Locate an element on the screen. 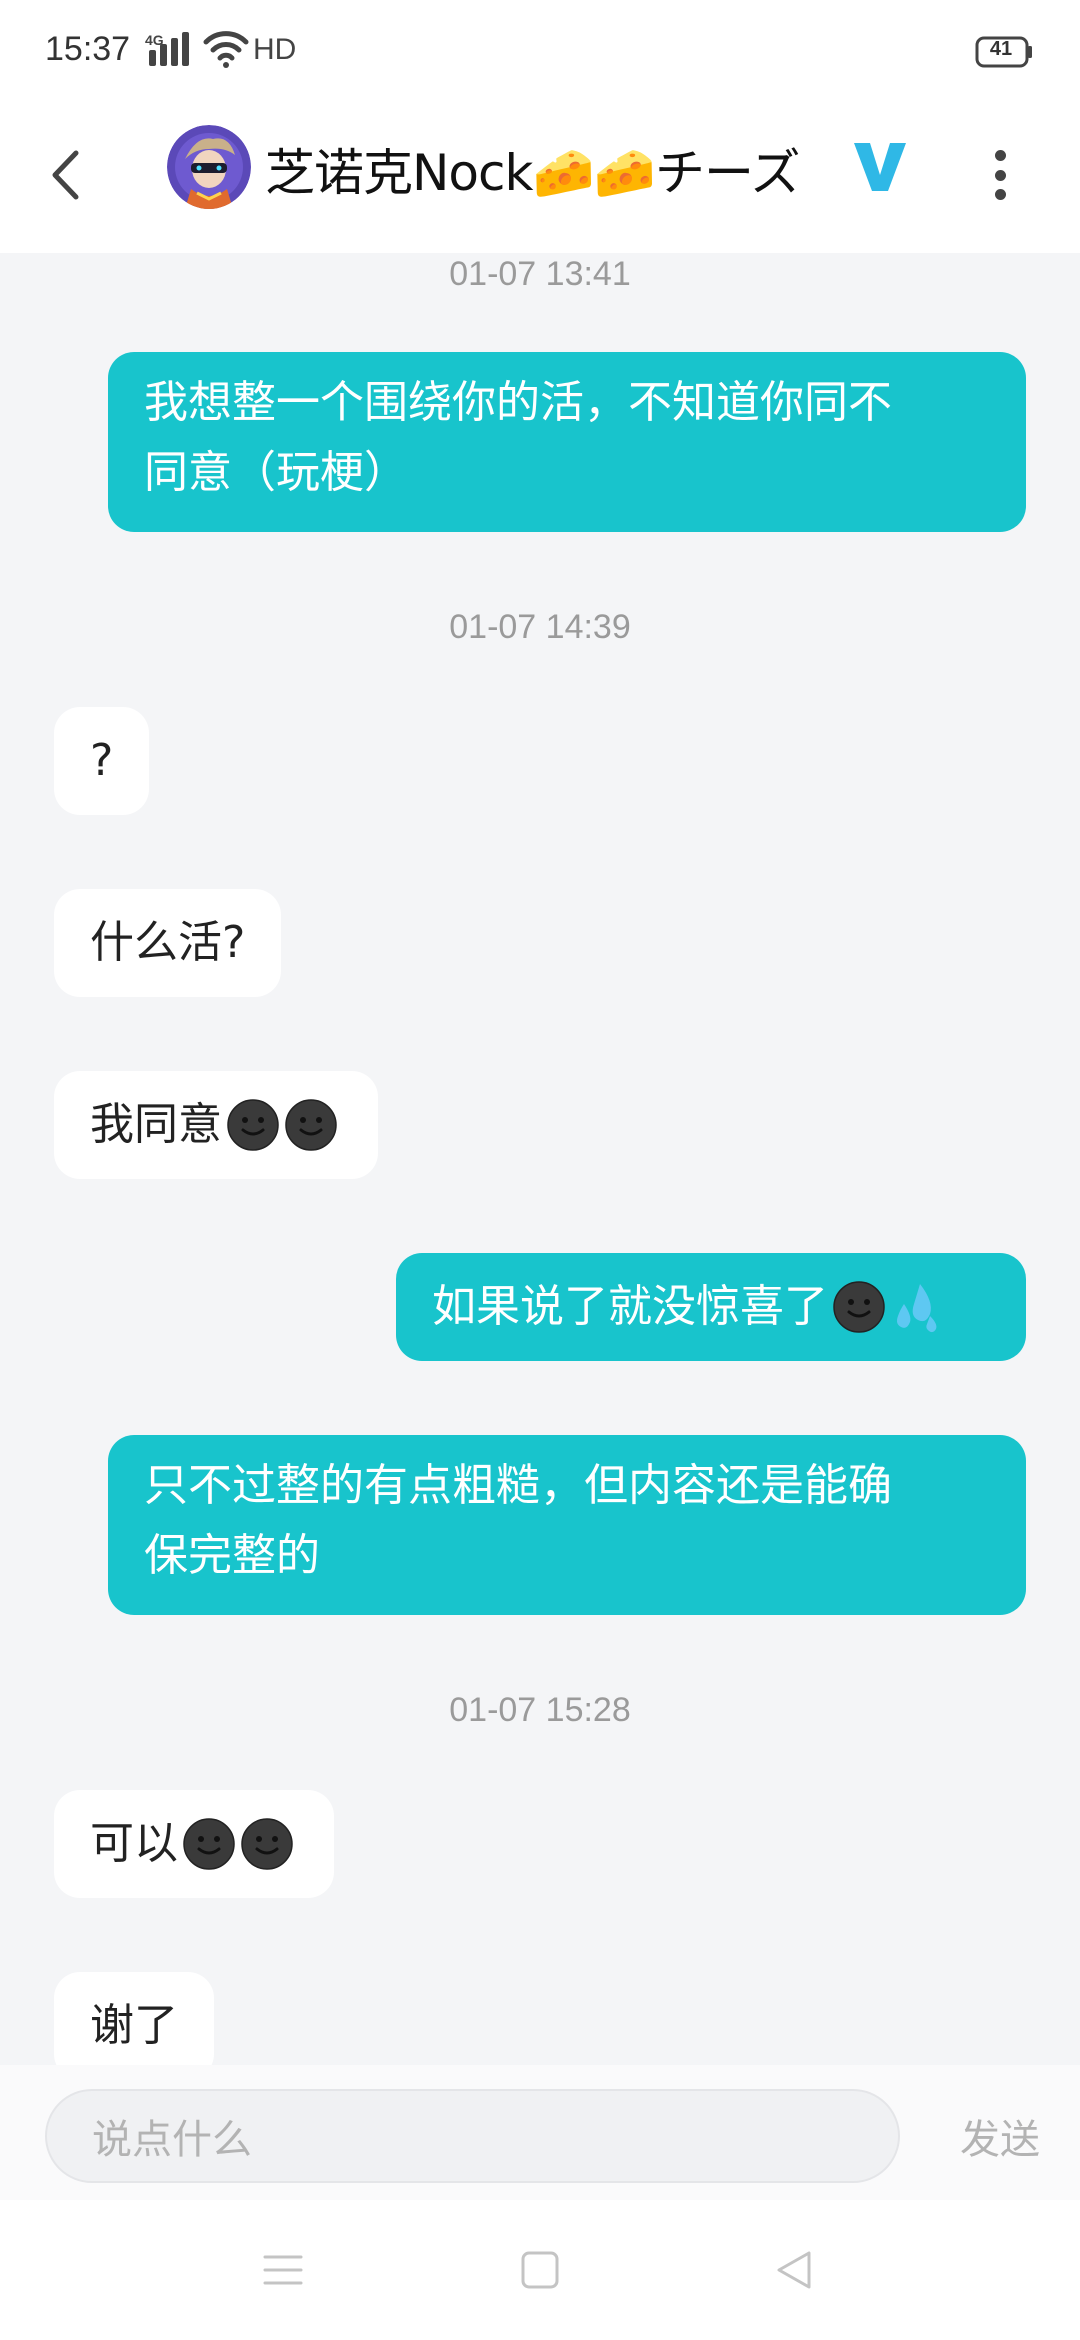 The image size is (1080, 2340). send-button: 发送 is located at coordinates (1000, 2136).